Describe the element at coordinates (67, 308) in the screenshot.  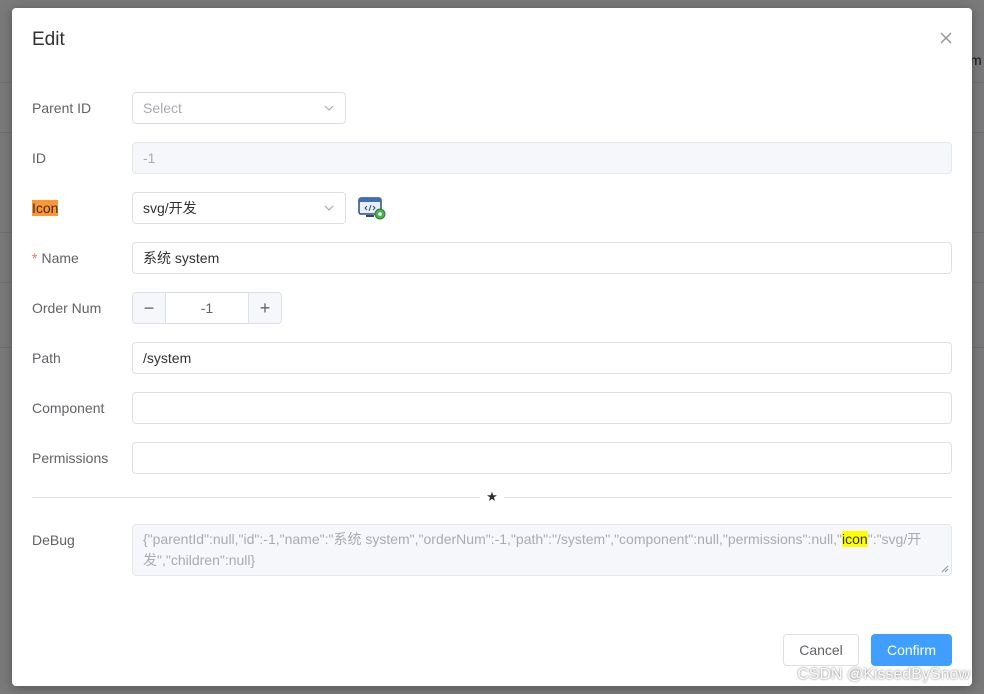
I see `order-num-label: Order Num` at that location.